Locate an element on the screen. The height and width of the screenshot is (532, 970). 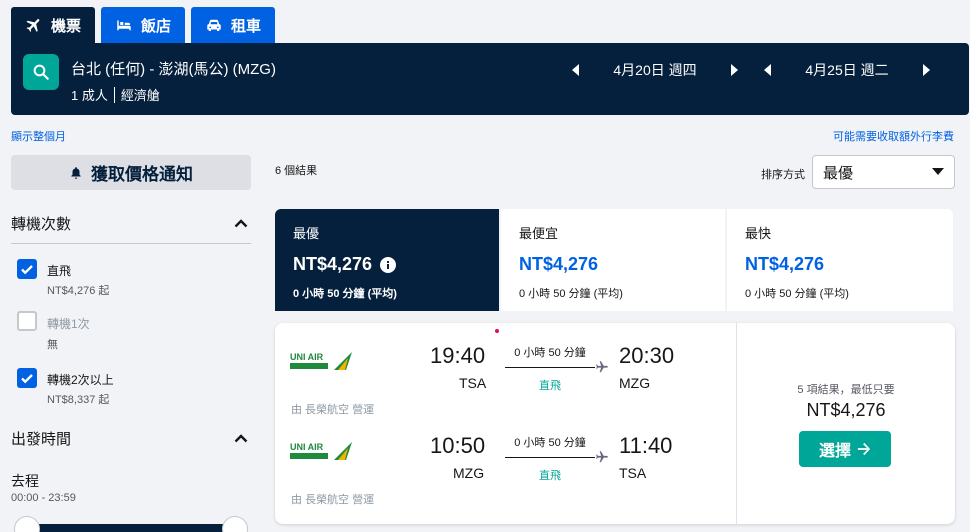
stops-direct-label: 直飛 is located at coordinates (59, 271).